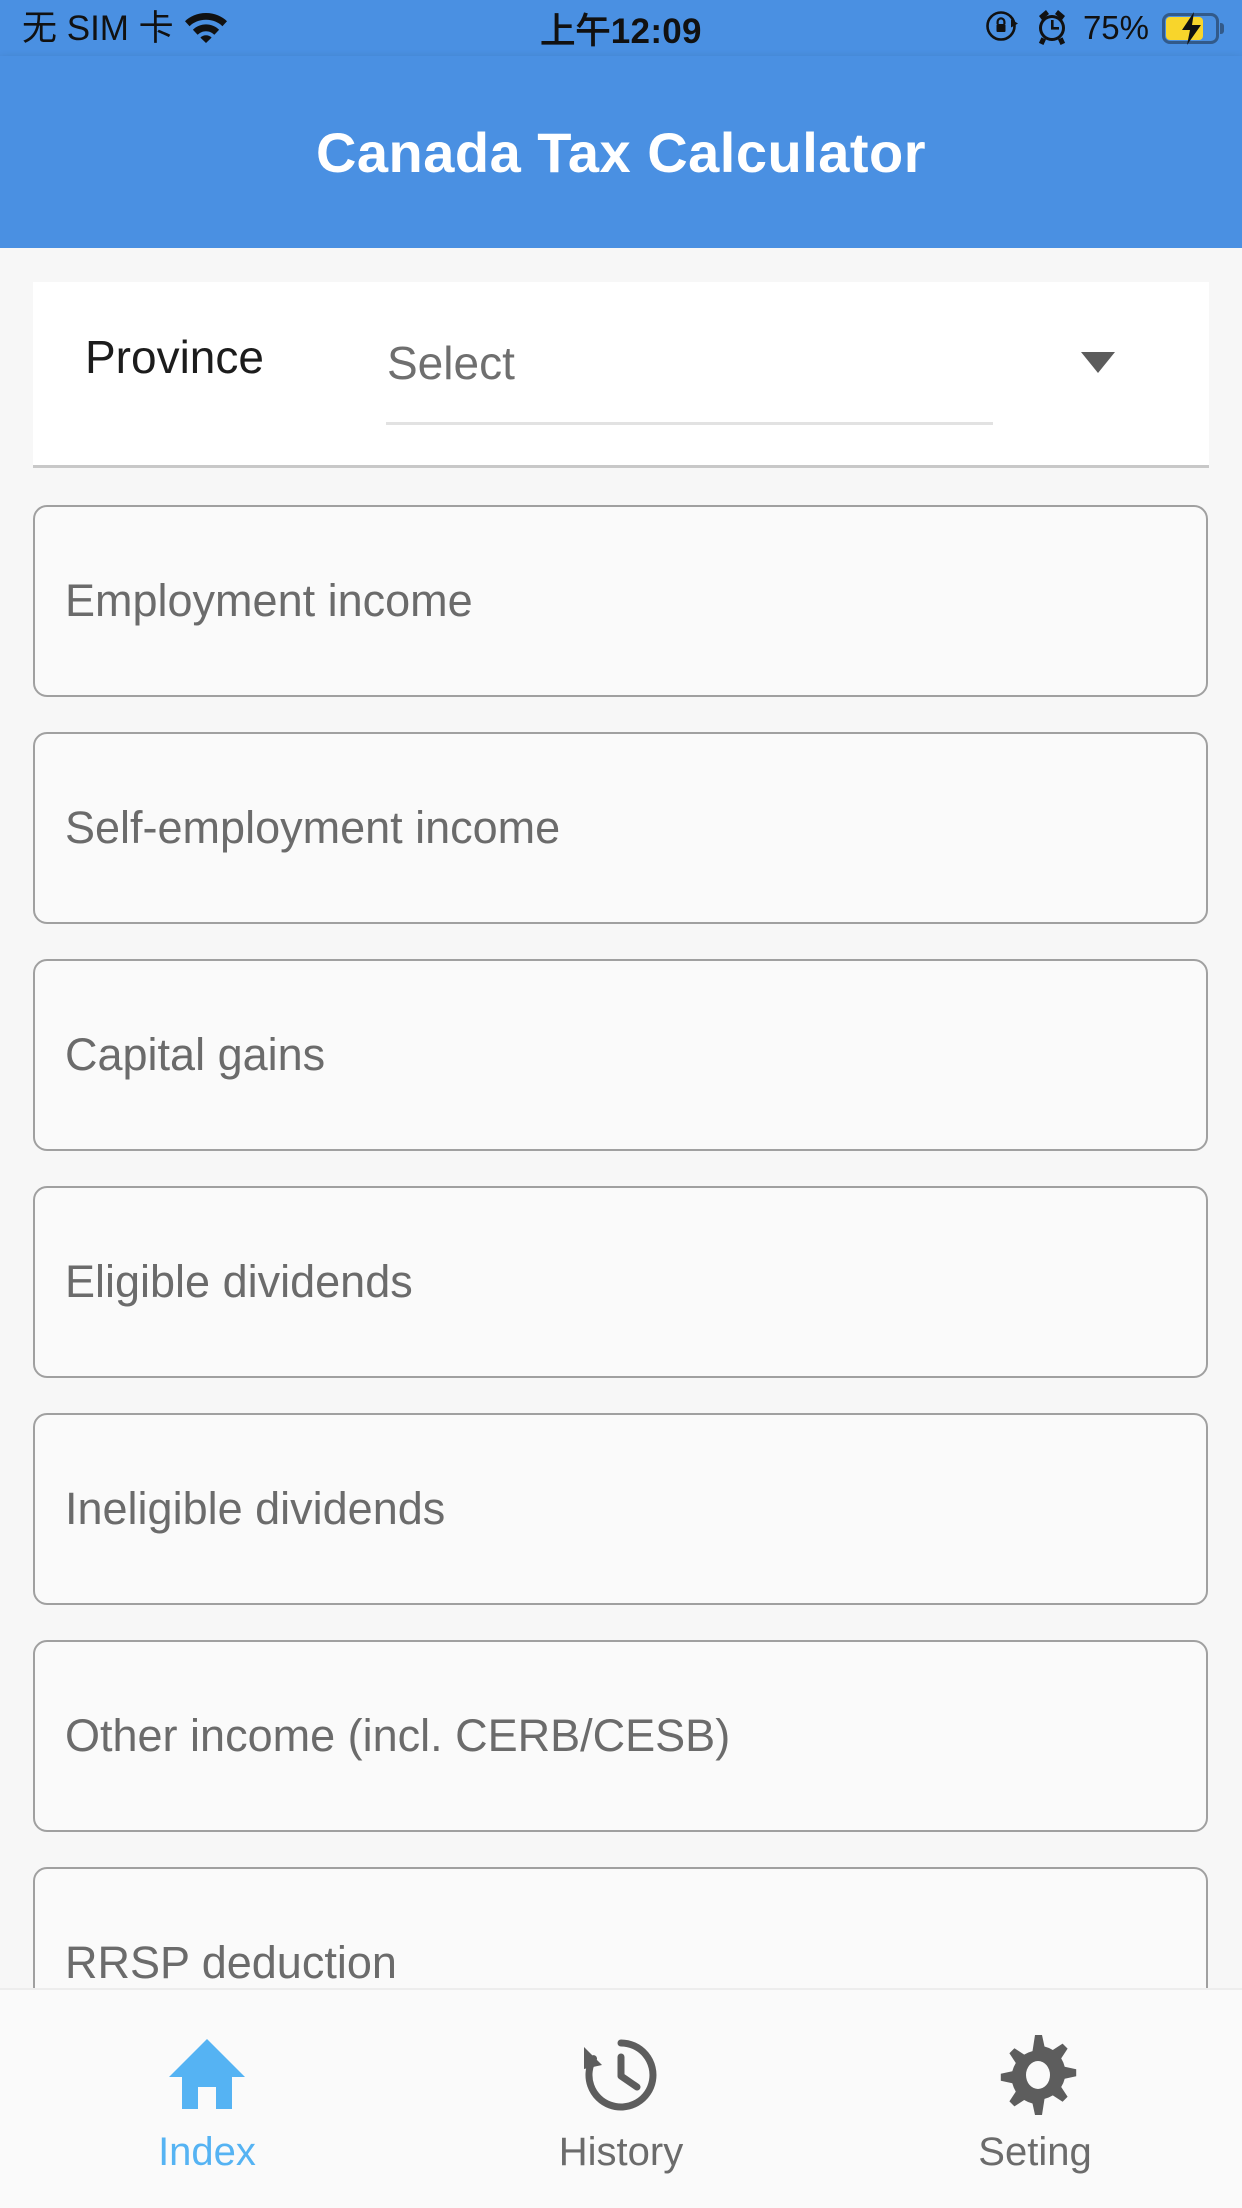 This screenshot has width=1242, height=2208. Describe the element at coordinates (207, 2075) in the screenshot. I see `home-icon` at that location.